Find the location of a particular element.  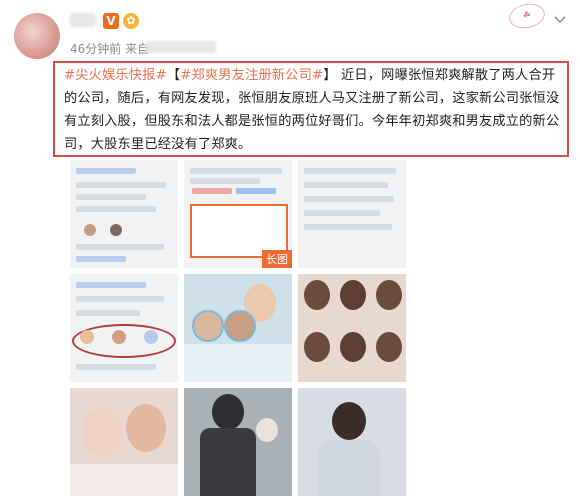

image-thumbnail: 长图 is located at coordinates (238, 214).